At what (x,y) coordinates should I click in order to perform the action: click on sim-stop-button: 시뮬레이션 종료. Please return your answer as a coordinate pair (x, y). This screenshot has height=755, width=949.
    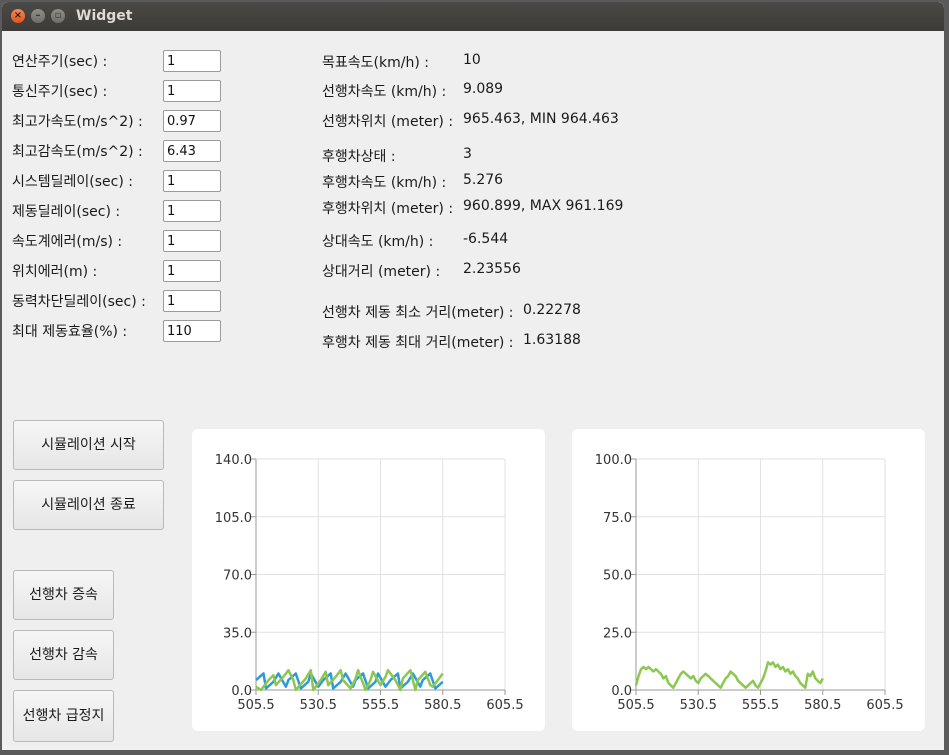
    Looking at the image, I should click on (88, 505).